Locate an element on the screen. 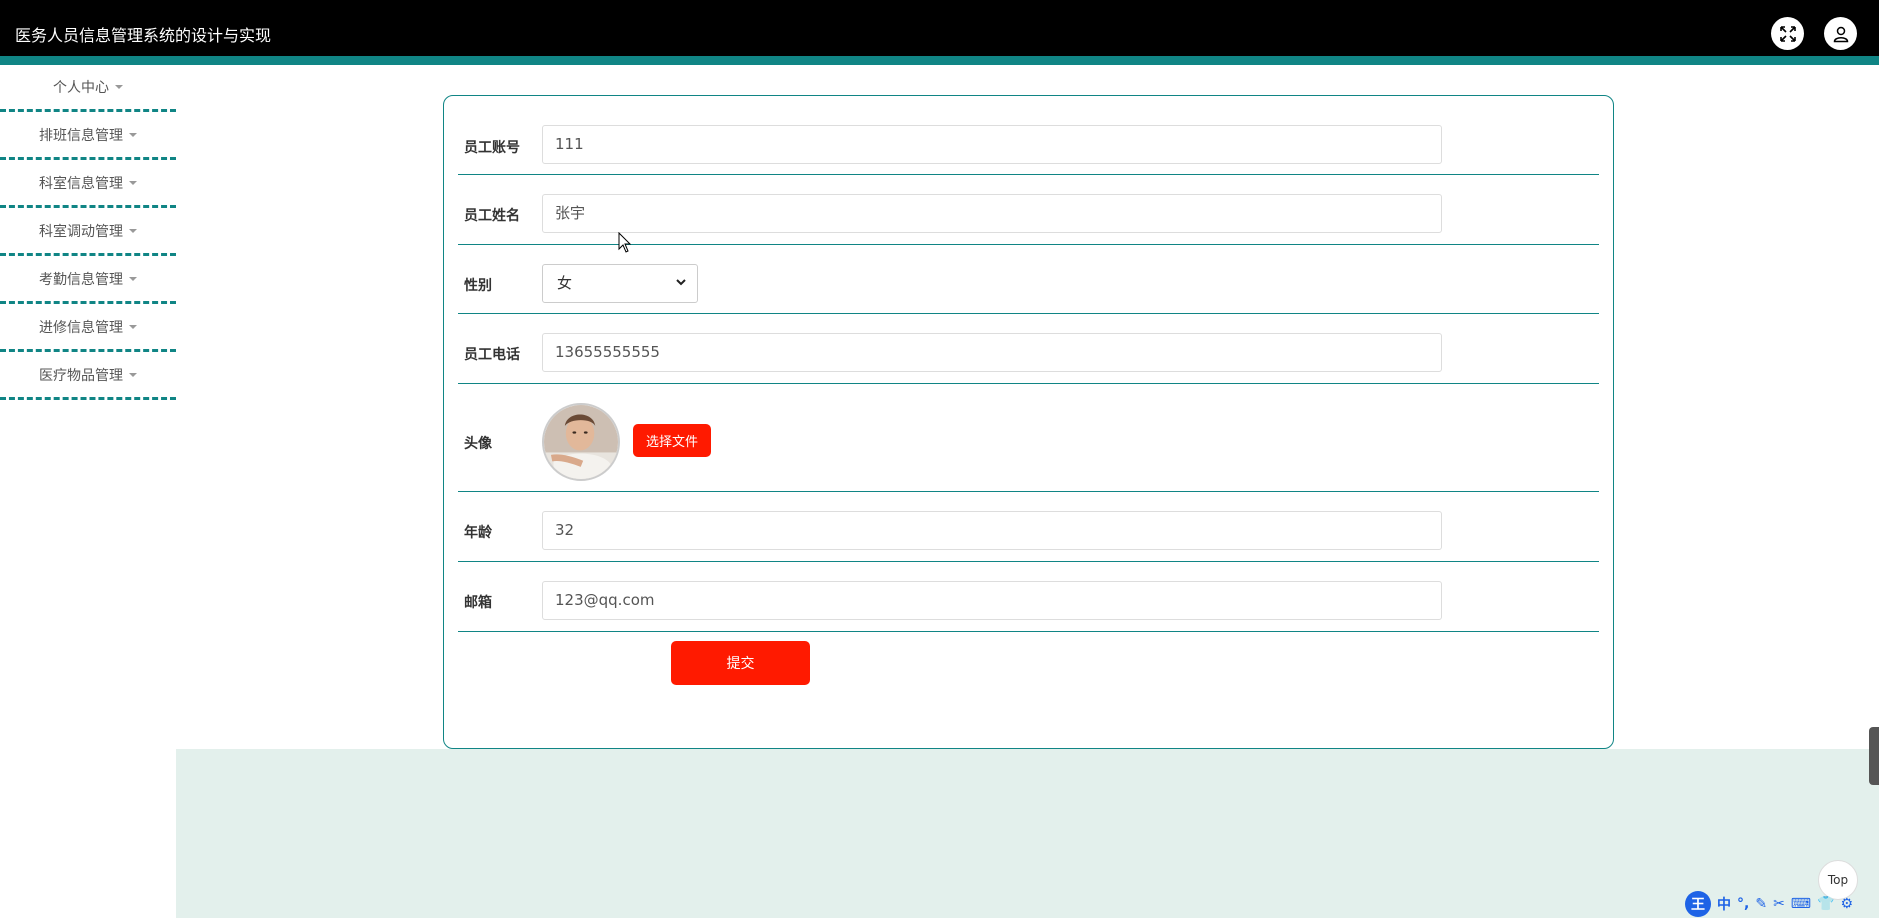  sidebar-item-attendance: 考勤信息管理 is located at coordinates (88, 280).